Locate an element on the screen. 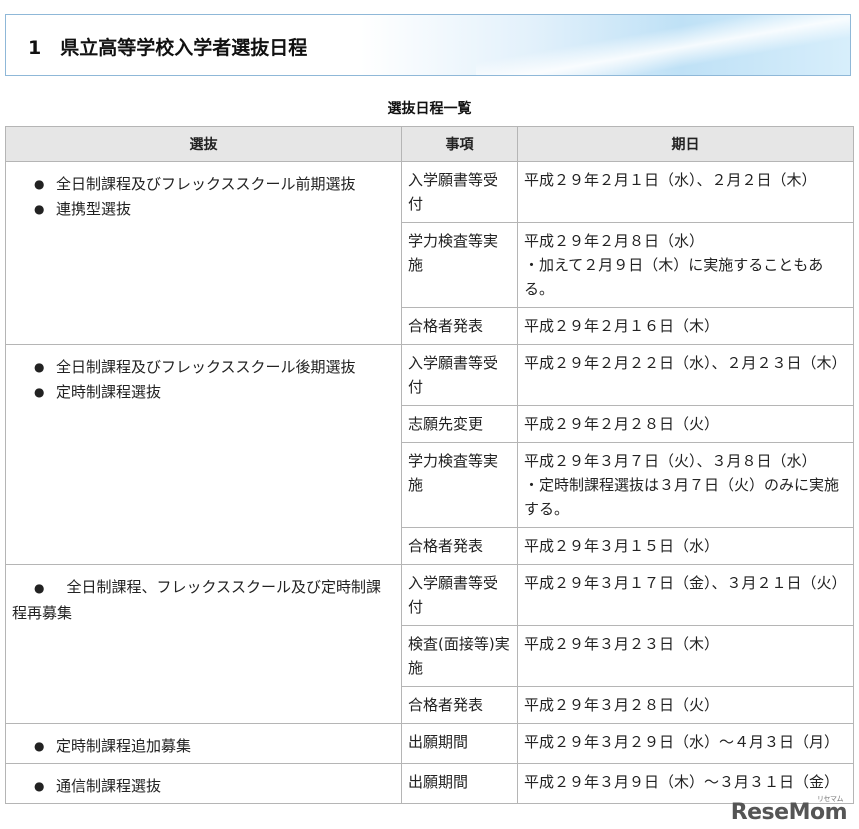 Image resolution: width=859 pixels, height=829 pixels. date-cell: 平成２９年３月２８日（火） is located at coordinates (685, 705).